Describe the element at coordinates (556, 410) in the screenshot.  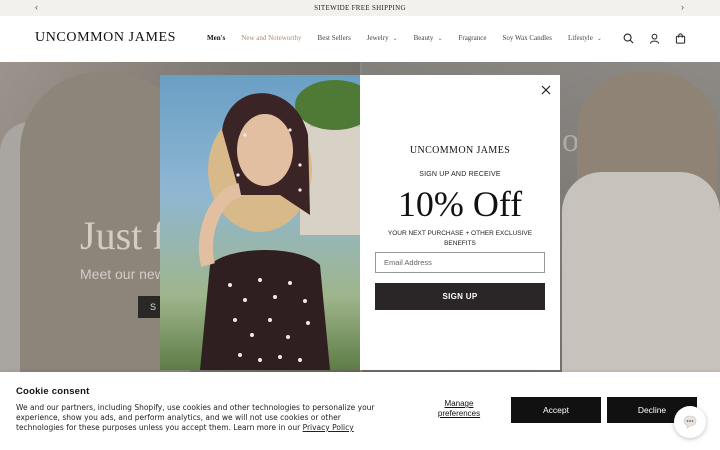
I see `accept-button: Accept` at that location.